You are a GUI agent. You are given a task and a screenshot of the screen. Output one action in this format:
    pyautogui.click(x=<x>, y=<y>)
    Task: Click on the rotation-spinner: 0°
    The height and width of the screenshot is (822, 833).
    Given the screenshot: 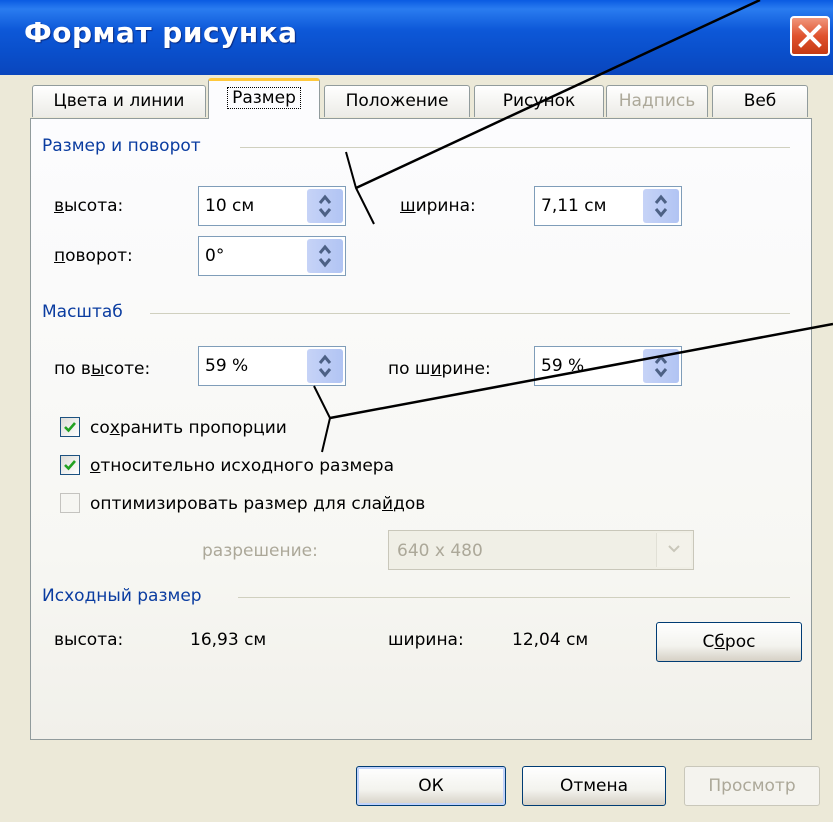 What is the action you would take?
    pyautogui.click(x=272, y=256)
    